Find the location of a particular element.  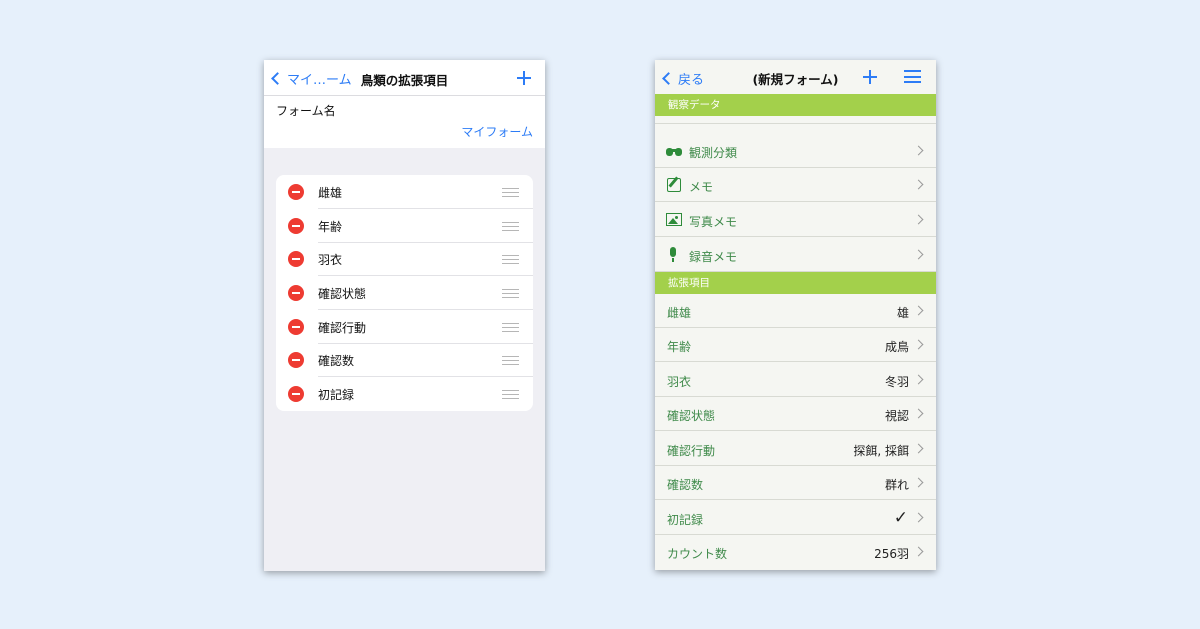

memo-icon is located at coordinates (674, 185).